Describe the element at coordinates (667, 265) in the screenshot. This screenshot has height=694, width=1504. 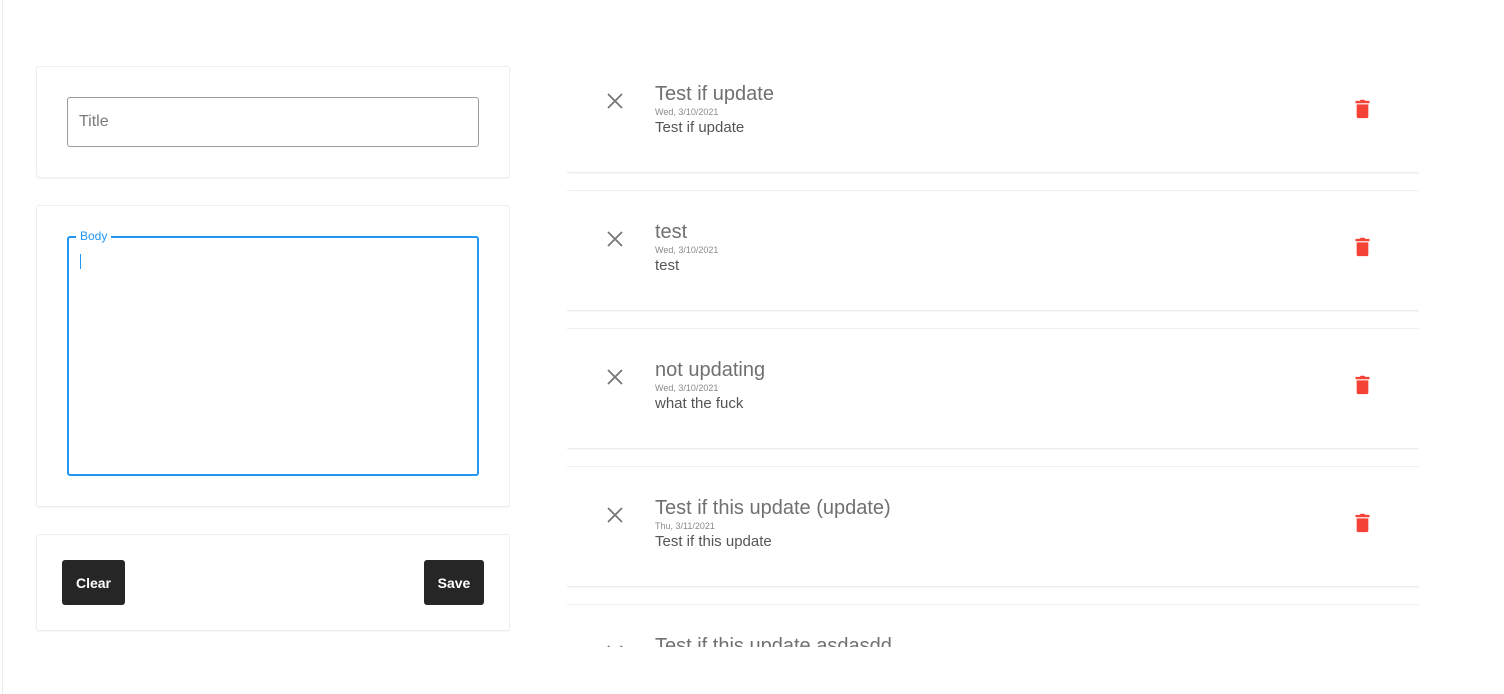
I see `note-body: test` at that location.